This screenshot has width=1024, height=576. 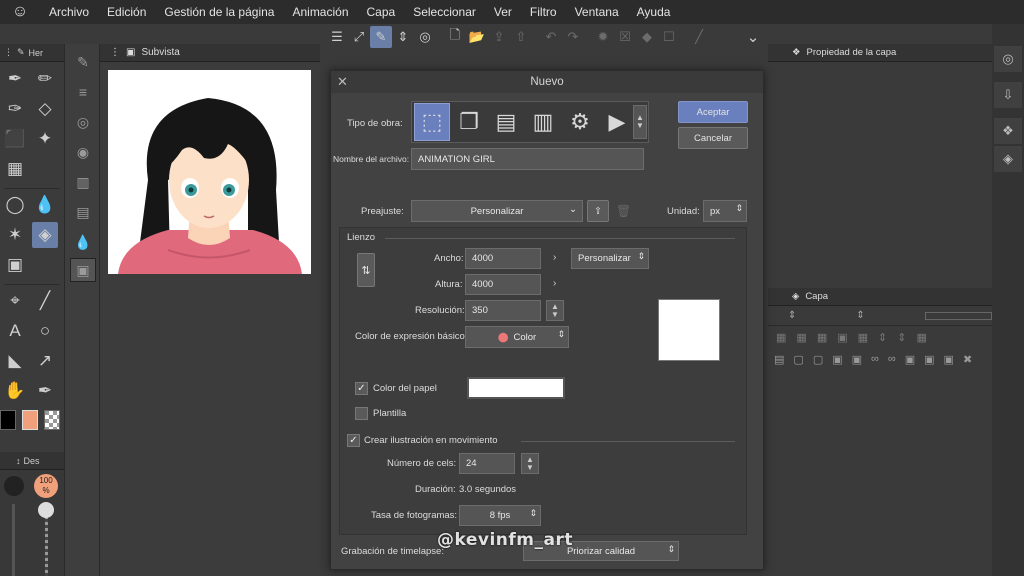 I want to click on subtool-palette-icon: ▥, so click(x=83, y=182).